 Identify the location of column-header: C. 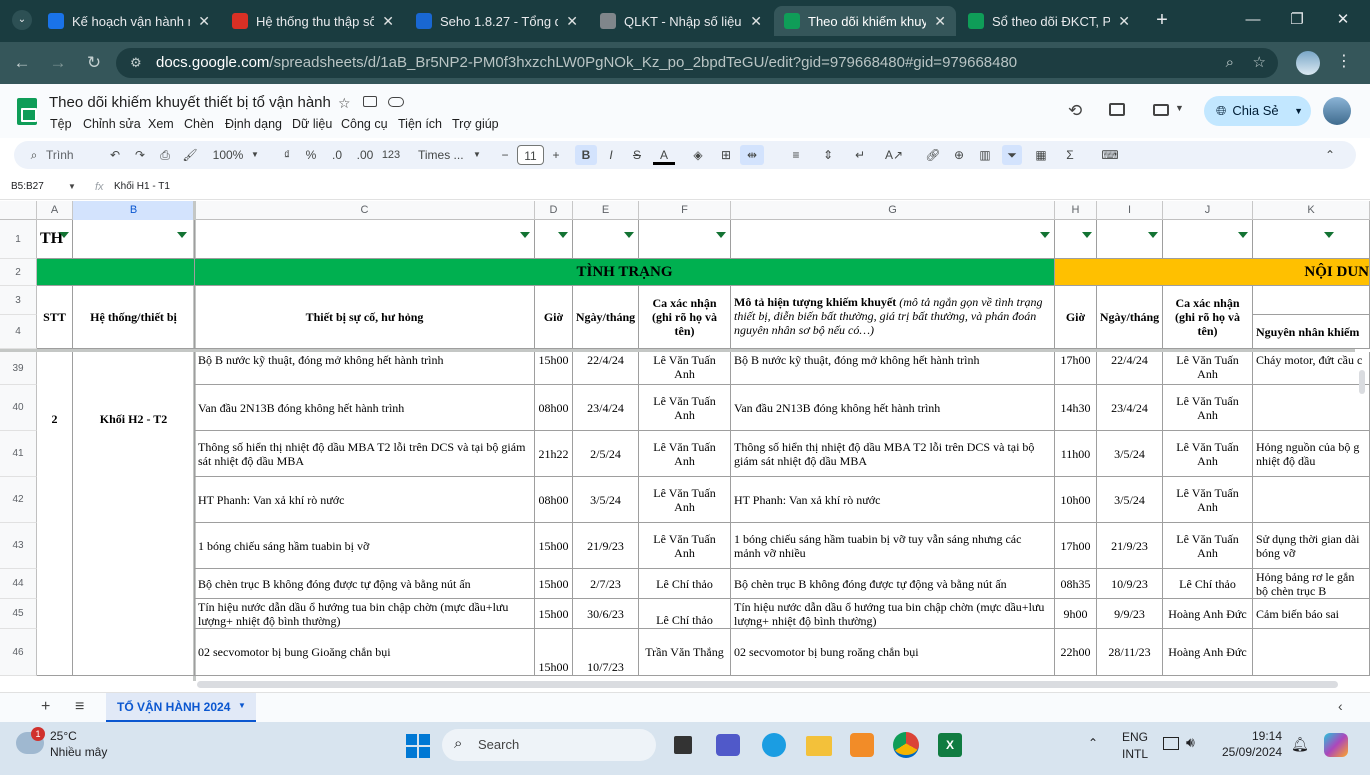
(365, 210).